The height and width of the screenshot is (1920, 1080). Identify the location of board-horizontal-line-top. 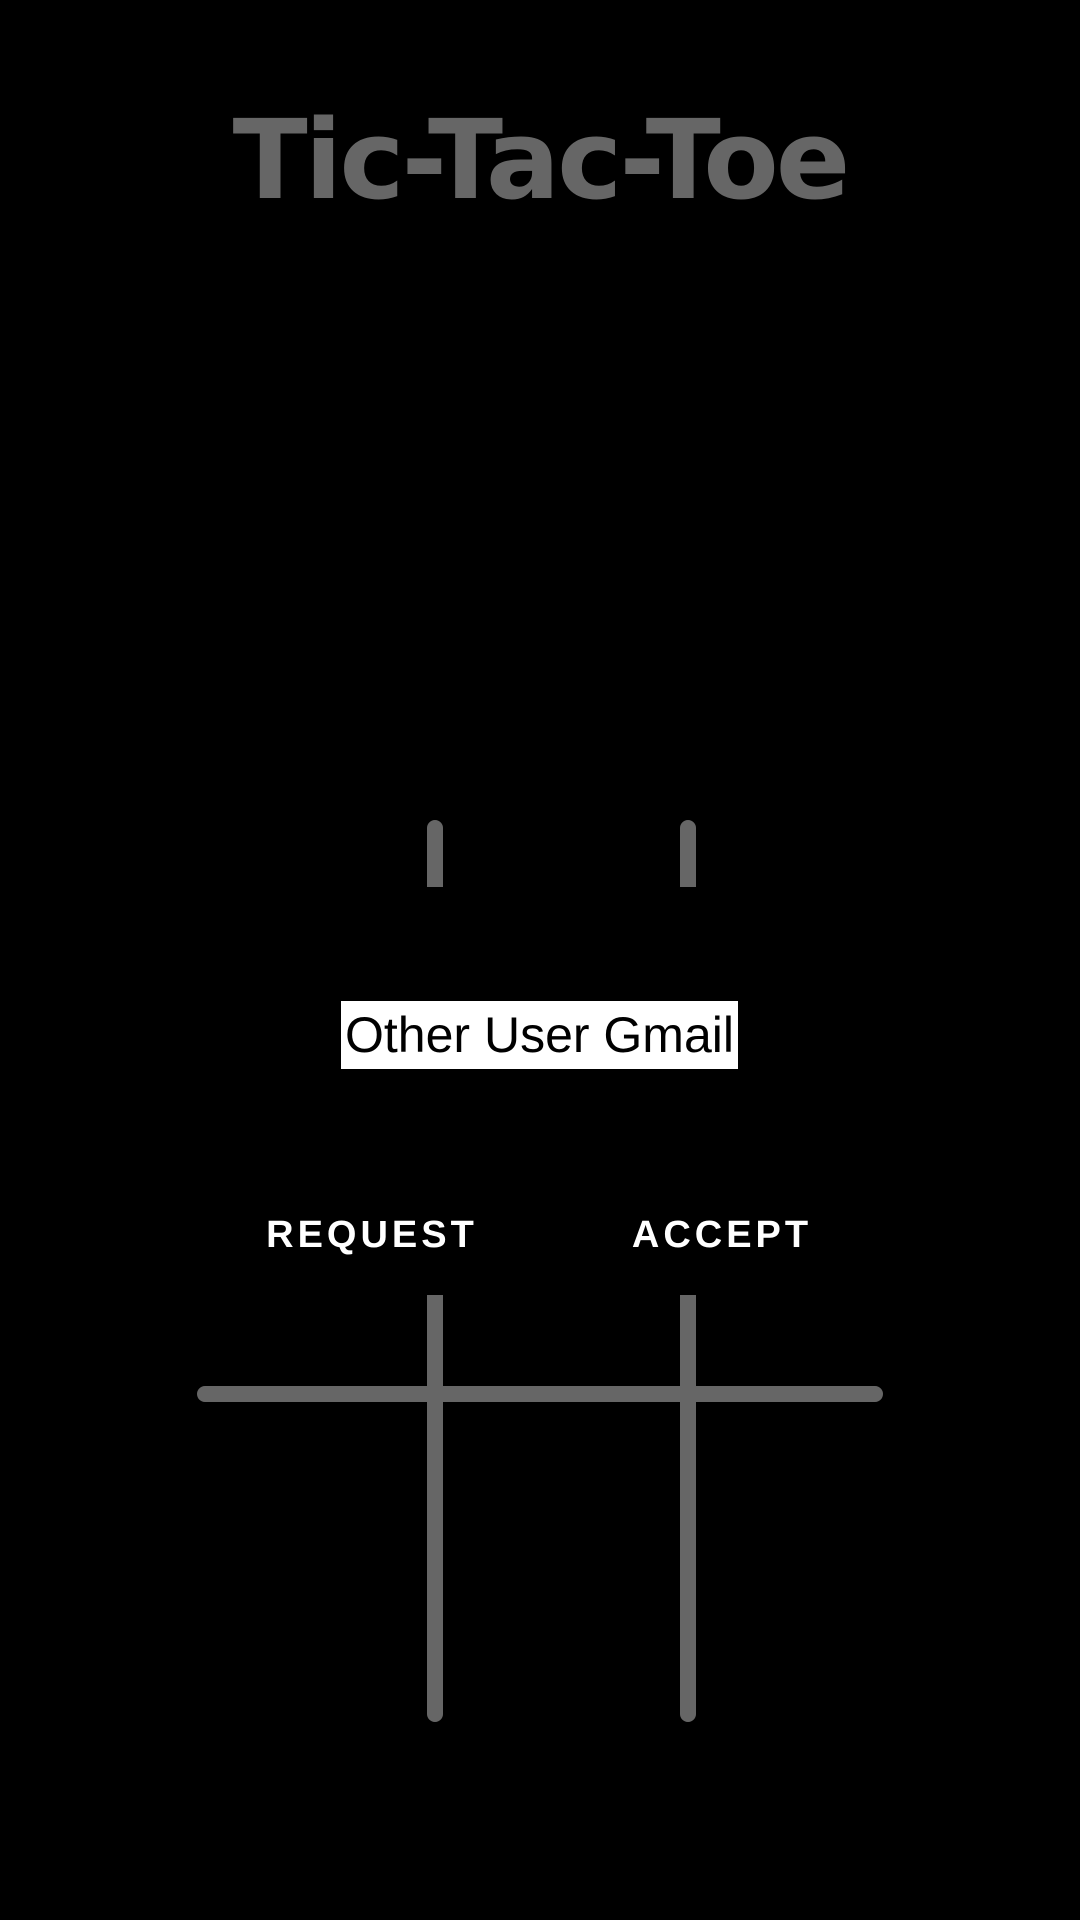
(540, 1394).